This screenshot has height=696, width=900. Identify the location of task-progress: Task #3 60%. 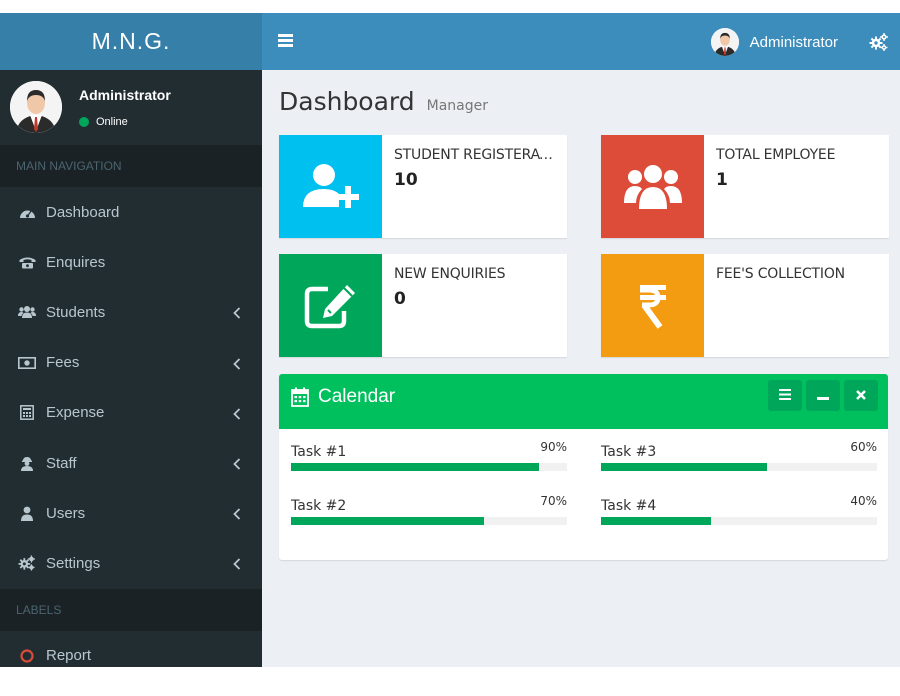
(739, 455).